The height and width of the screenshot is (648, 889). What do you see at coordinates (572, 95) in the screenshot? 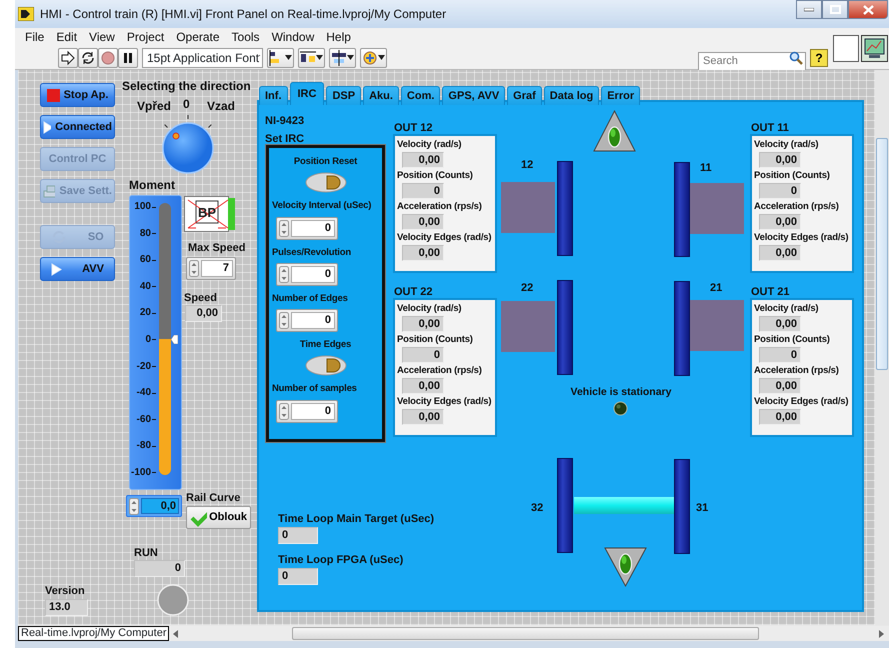
I see `tab: Data log` at bounding box center [572, 95].